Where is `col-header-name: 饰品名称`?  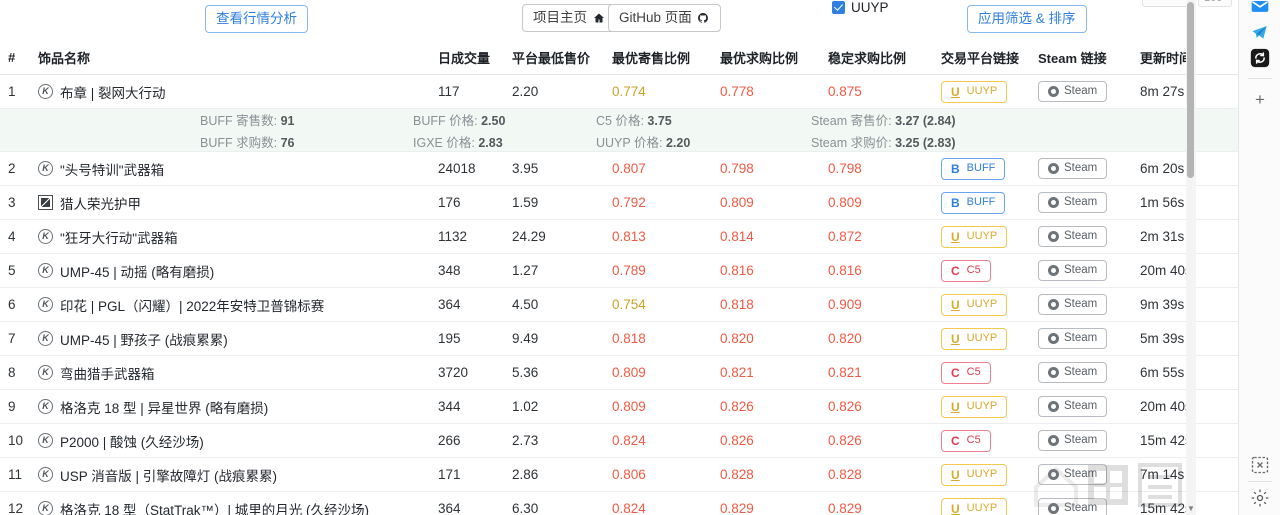 col-header-name: 饰品名称 is located at coordinates (231, 58).